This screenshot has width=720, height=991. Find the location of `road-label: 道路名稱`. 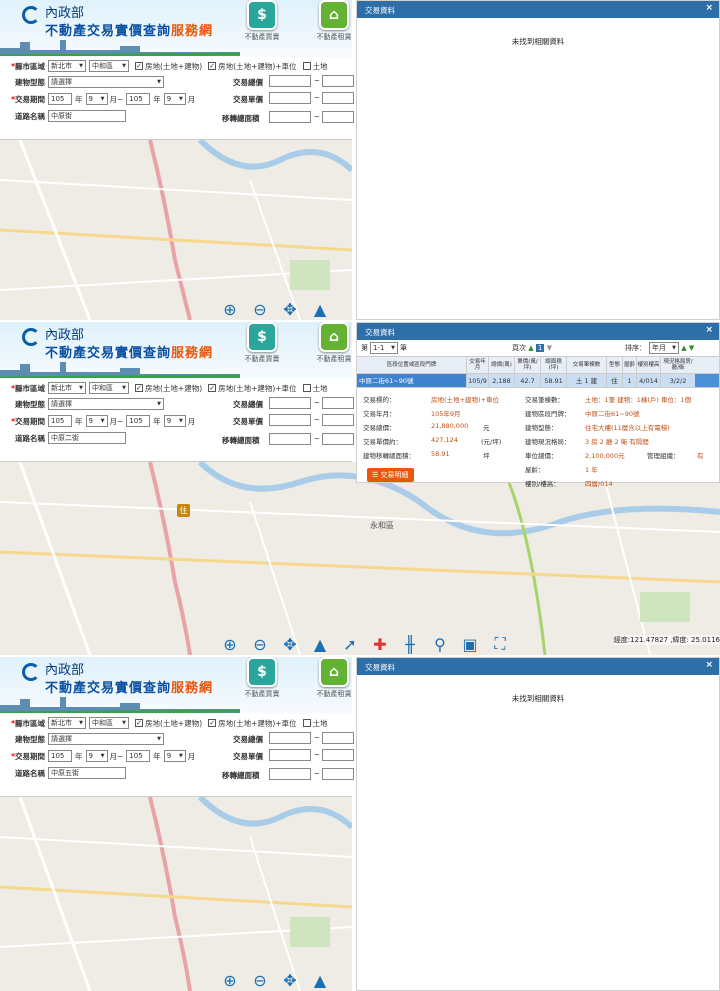

road-label: 道路名稱 is located at coordinates (30, 116).